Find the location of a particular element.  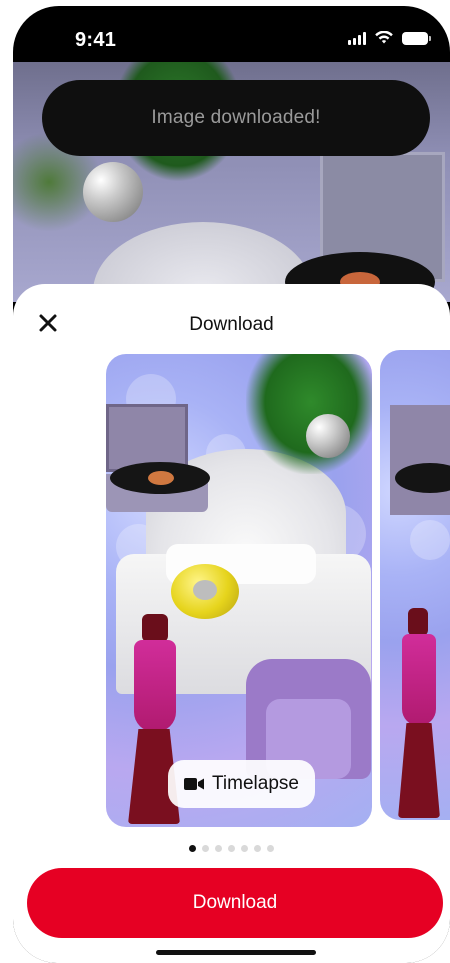

timelapse-badge: Timelapse is located at coordinates (241, 784).